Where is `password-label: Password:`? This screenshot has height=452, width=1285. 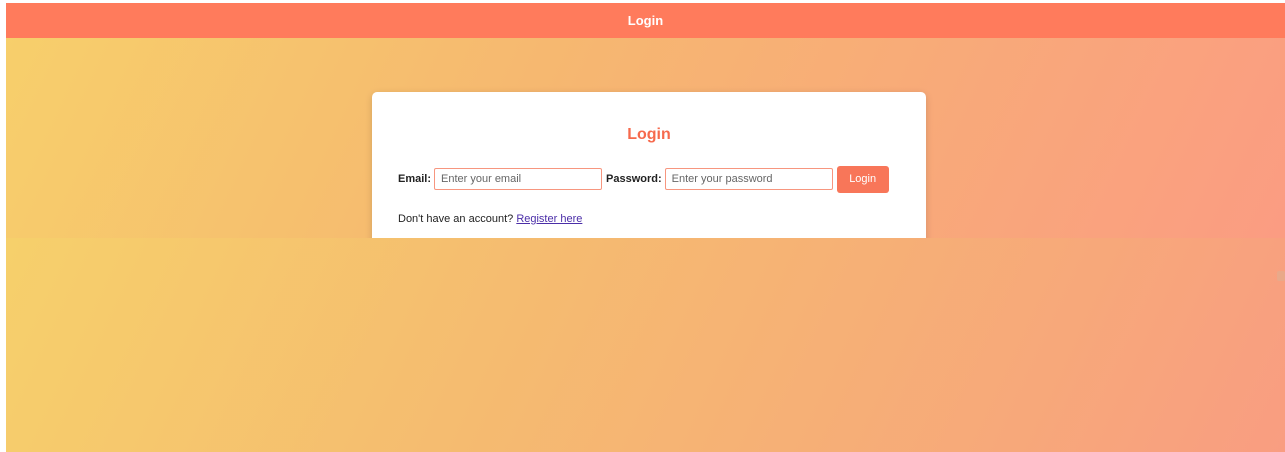
password-label: Password: is located at coordinates (634, 179).